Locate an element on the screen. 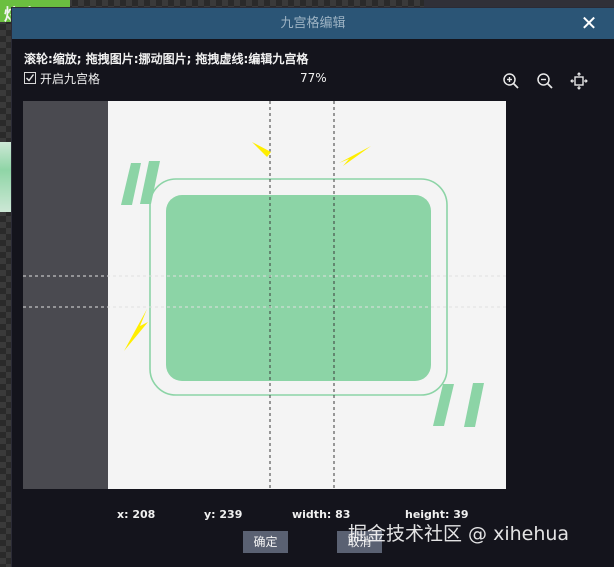 The height and width of the screenshot is (567, 614). zoom-in-button is located at coordinates (511, 81).